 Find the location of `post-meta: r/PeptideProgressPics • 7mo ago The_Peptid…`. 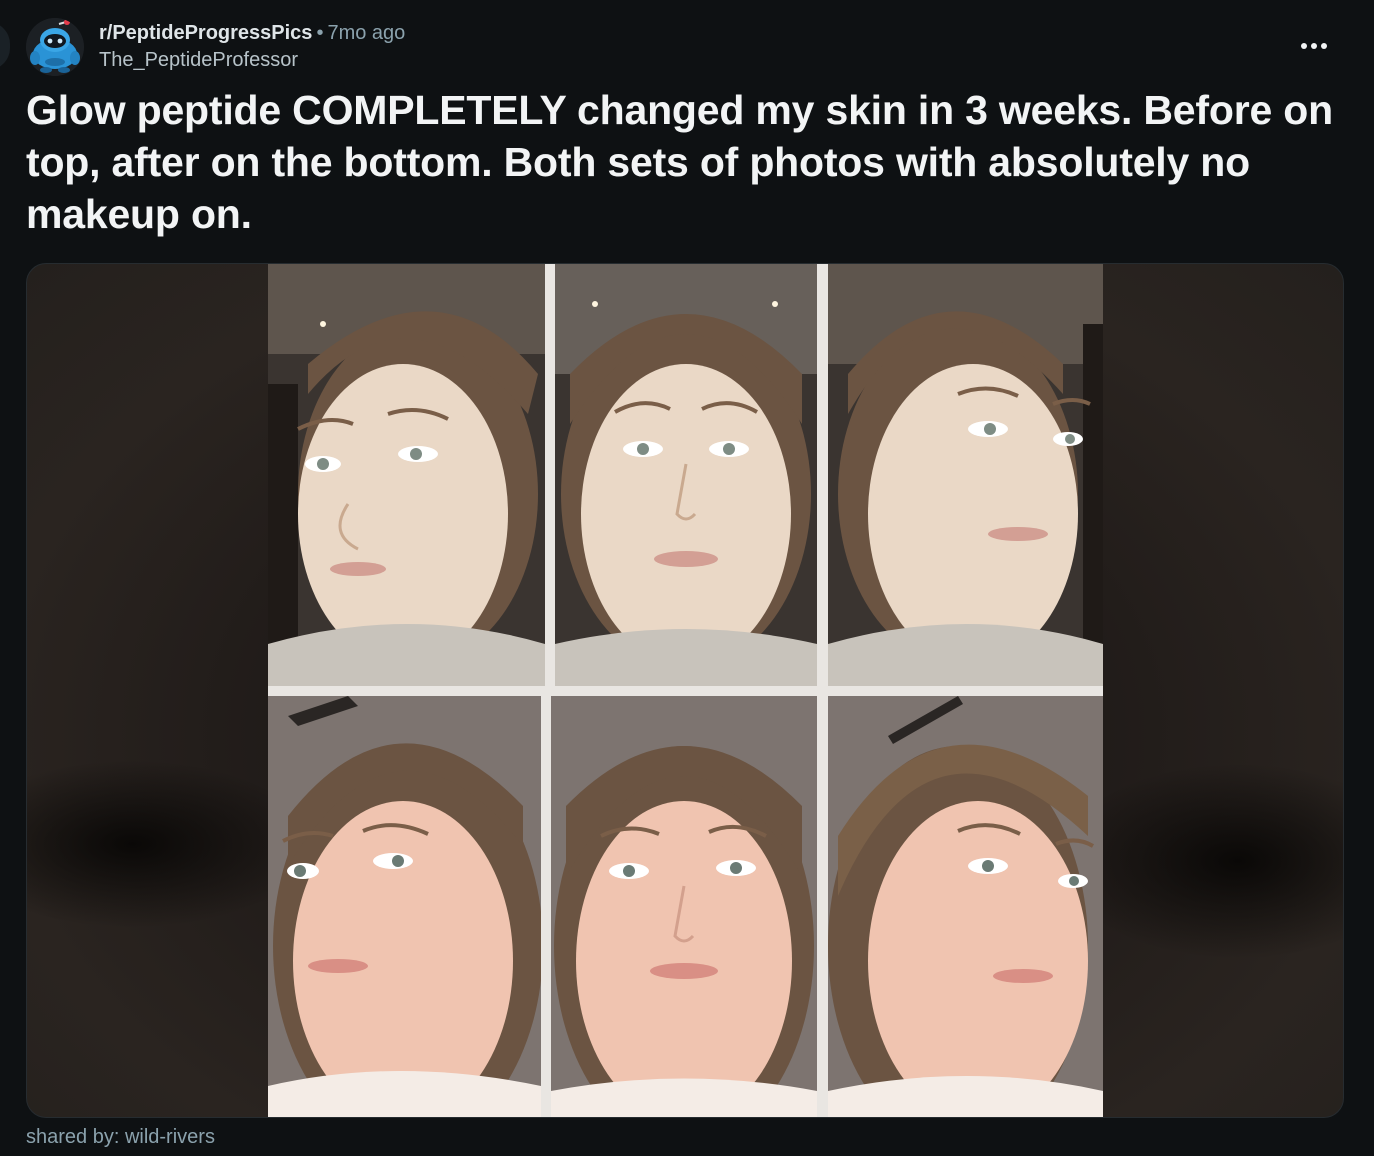

post-meta: r/PeptideProgressPics • 7mo ago The_Peptid… is located at coordinates (252, 47).